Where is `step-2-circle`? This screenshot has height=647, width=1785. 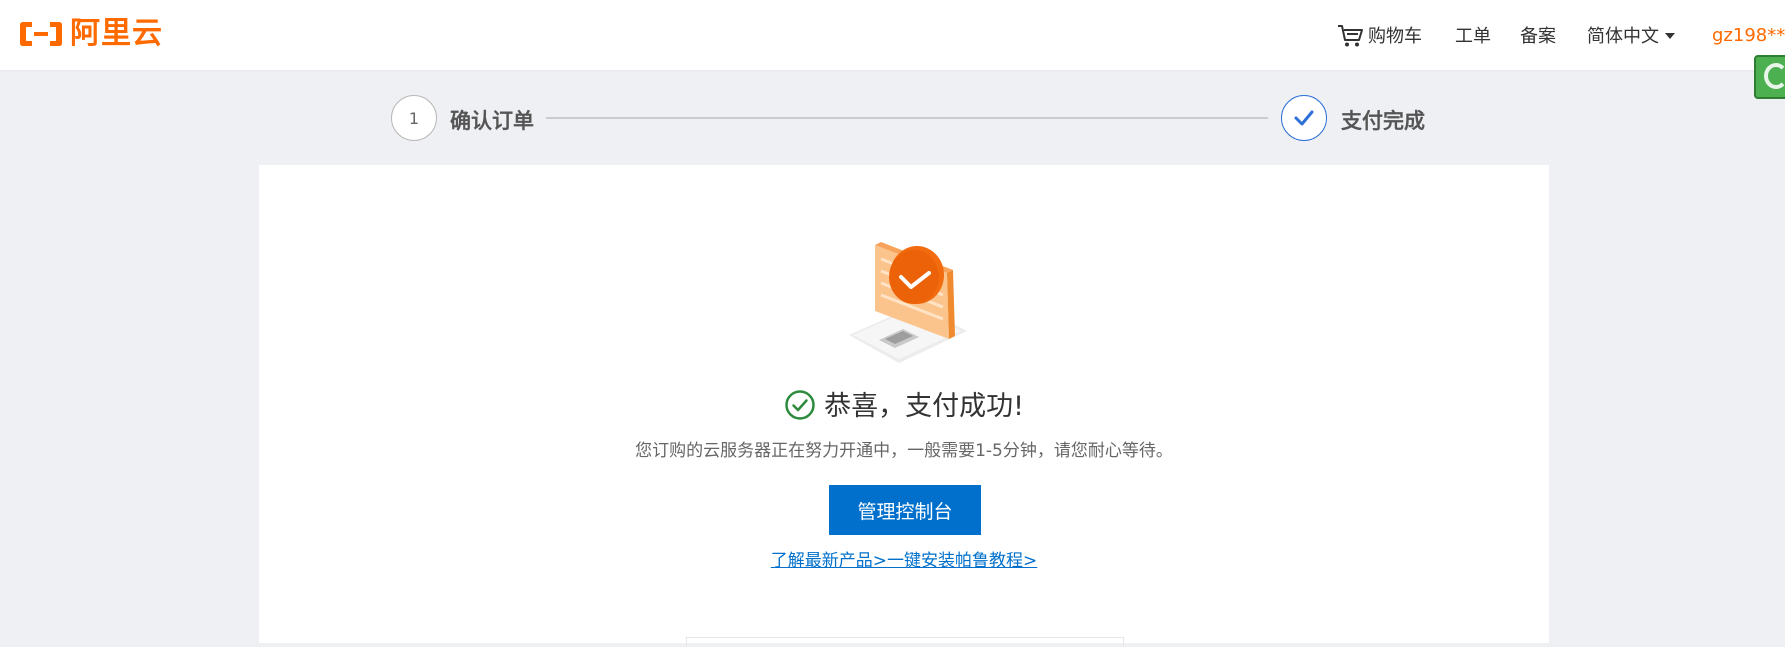 step-2-circle is located at coordinates (1304, 118).